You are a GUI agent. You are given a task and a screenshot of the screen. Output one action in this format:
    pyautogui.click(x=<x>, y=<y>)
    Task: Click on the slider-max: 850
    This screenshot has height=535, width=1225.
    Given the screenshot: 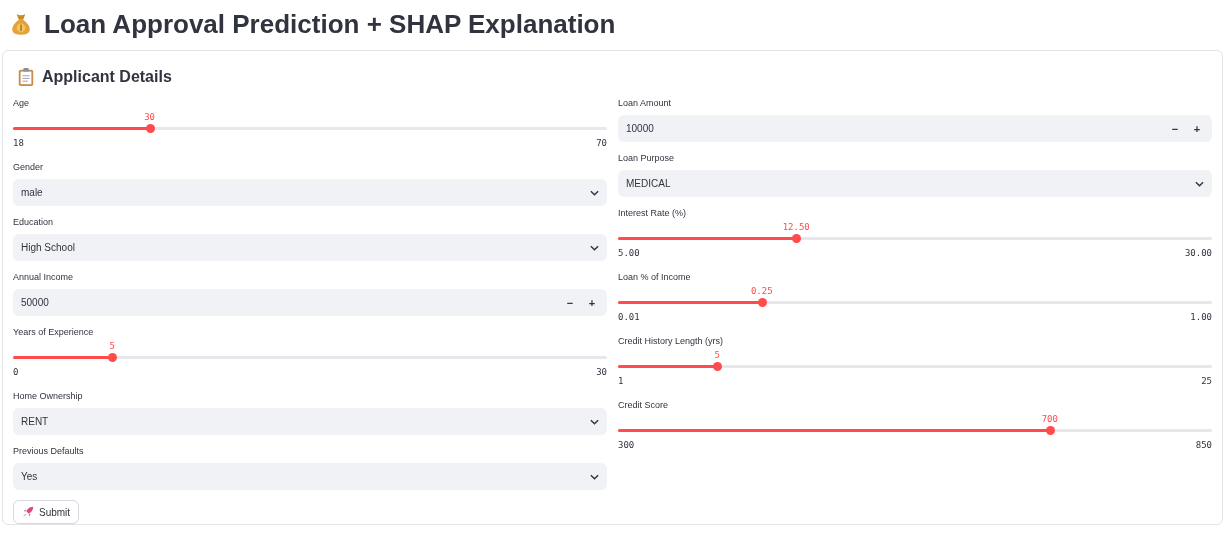 What is the action you would take?
    pyautogui.click(x=1203, y=445)
    